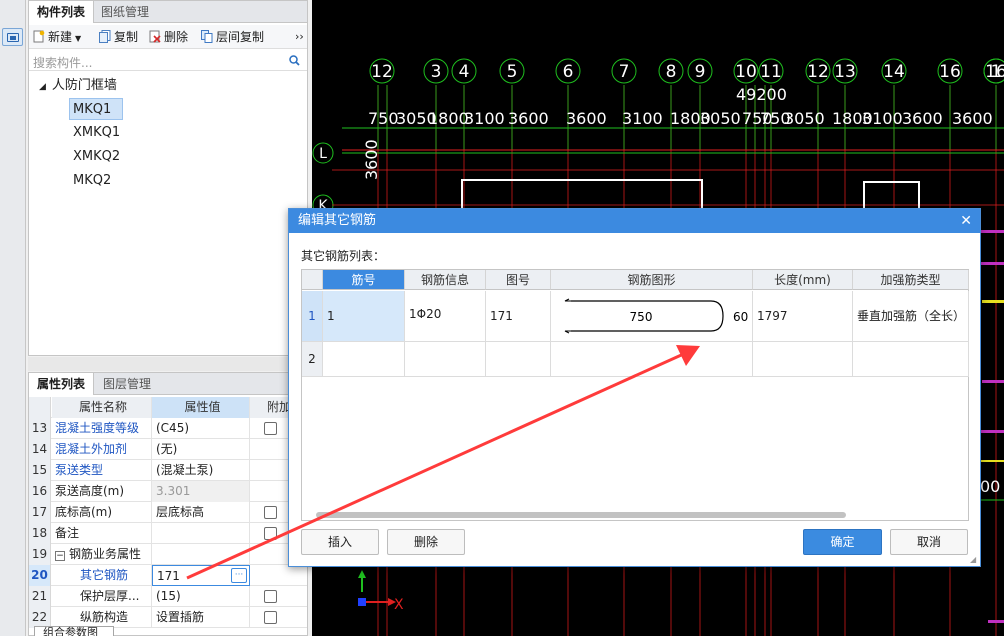  Describe the element at coordinates (518, 280) in the screenshot. I see `grid-header-3: 图号` at that location.